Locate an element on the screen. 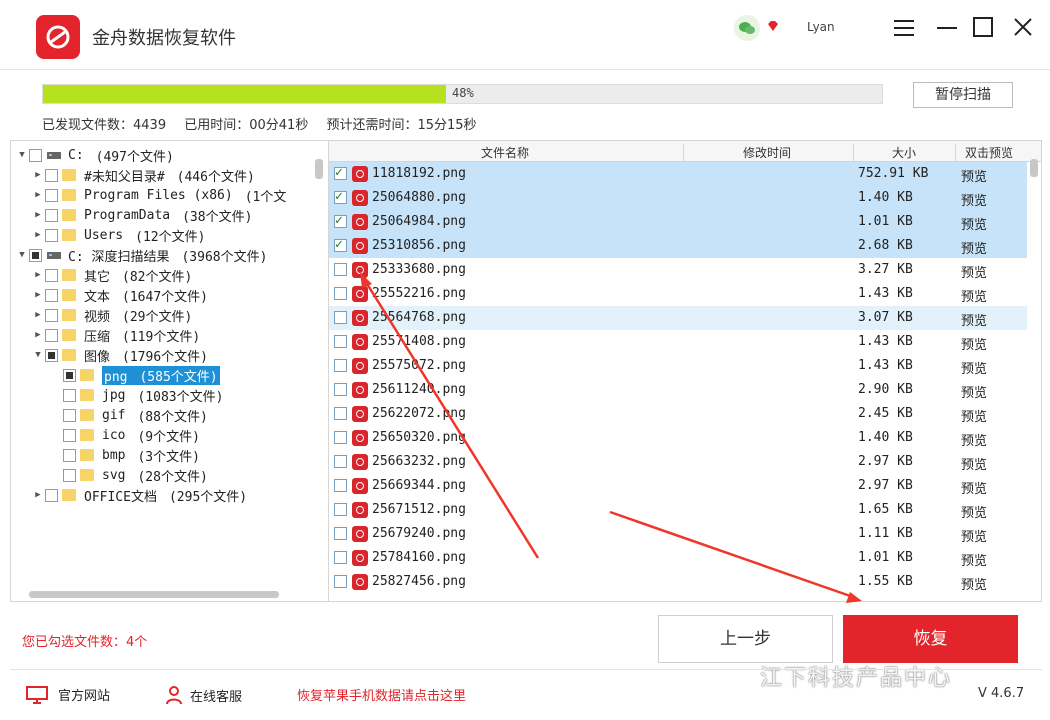 The height and width of the screenshot is (720, 1050). file-row: 25671512.png 1.65 KB 预览 is located at coordinates (678, 510).